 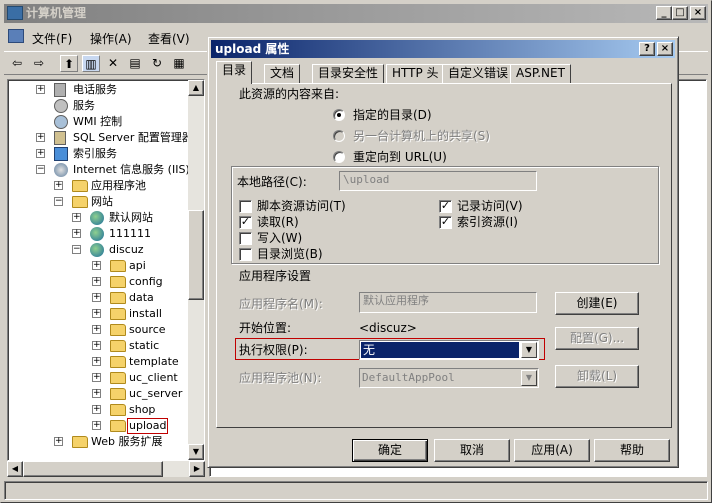 What do you see at coordinates (52, 38) in the screenshot?
I see `menu-file: 文件(F)` at bounding box center [52, 38].